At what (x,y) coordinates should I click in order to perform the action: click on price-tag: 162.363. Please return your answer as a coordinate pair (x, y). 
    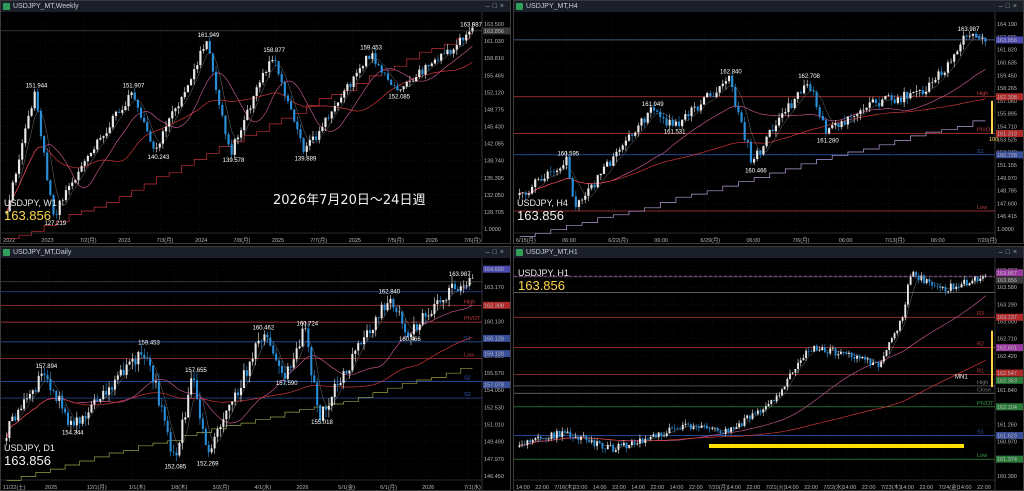
    Looking at the image, I should click on (1007, 381).